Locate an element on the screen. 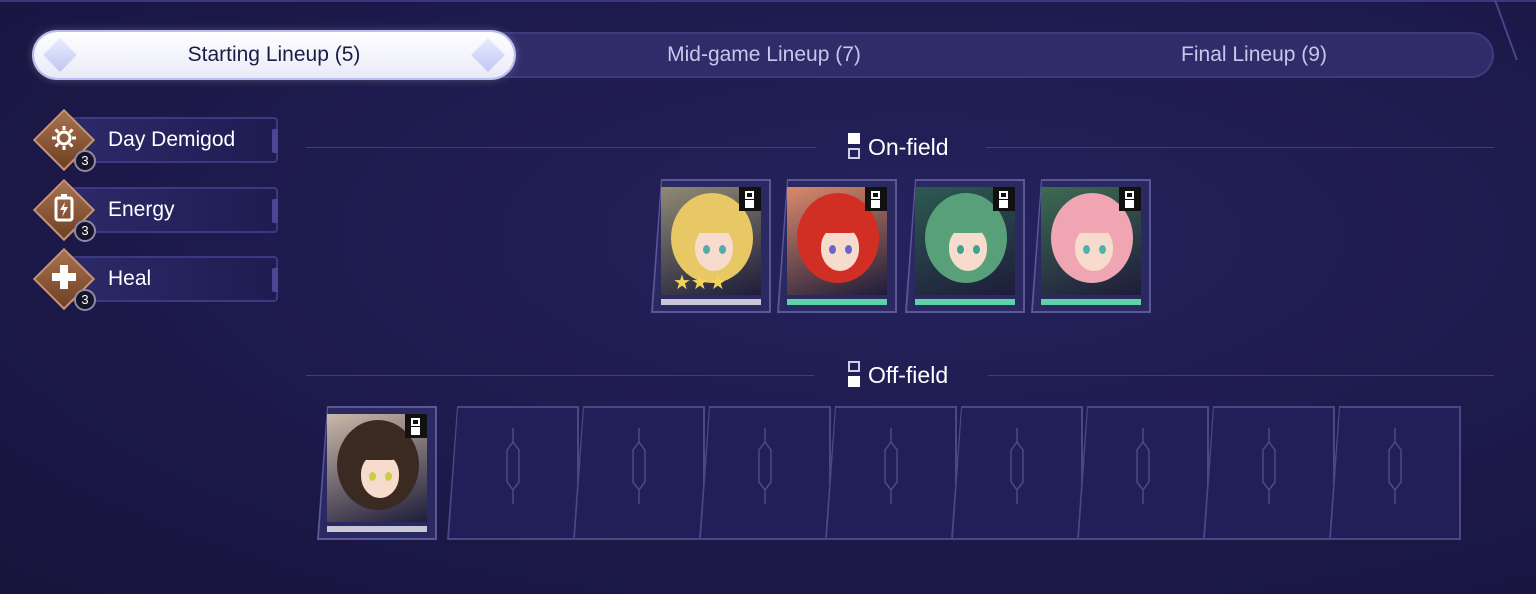 This screenshot has height=594, width=1536. trait-heal: 3 Heal is located at coordinates (155, 279).